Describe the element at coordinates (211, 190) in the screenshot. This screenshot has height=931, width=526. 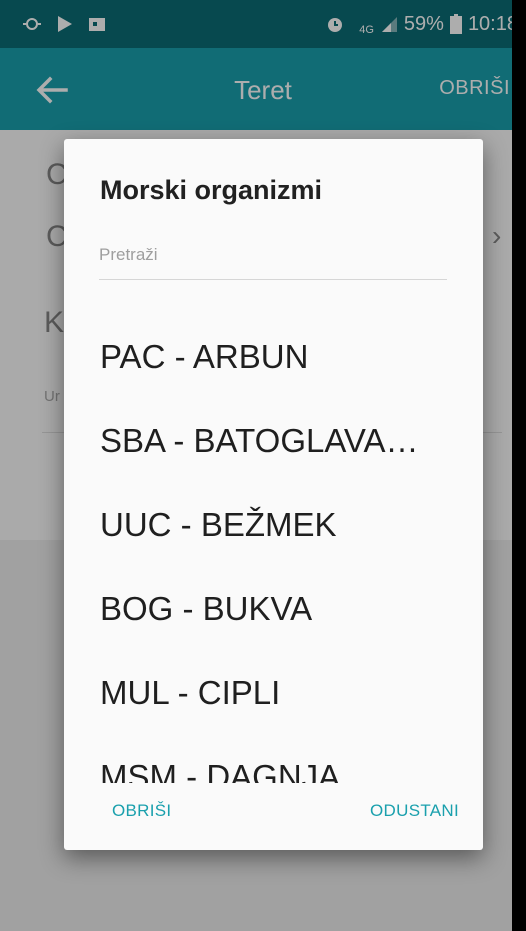
I see `dialog-title: Morski organizmi` at that location.